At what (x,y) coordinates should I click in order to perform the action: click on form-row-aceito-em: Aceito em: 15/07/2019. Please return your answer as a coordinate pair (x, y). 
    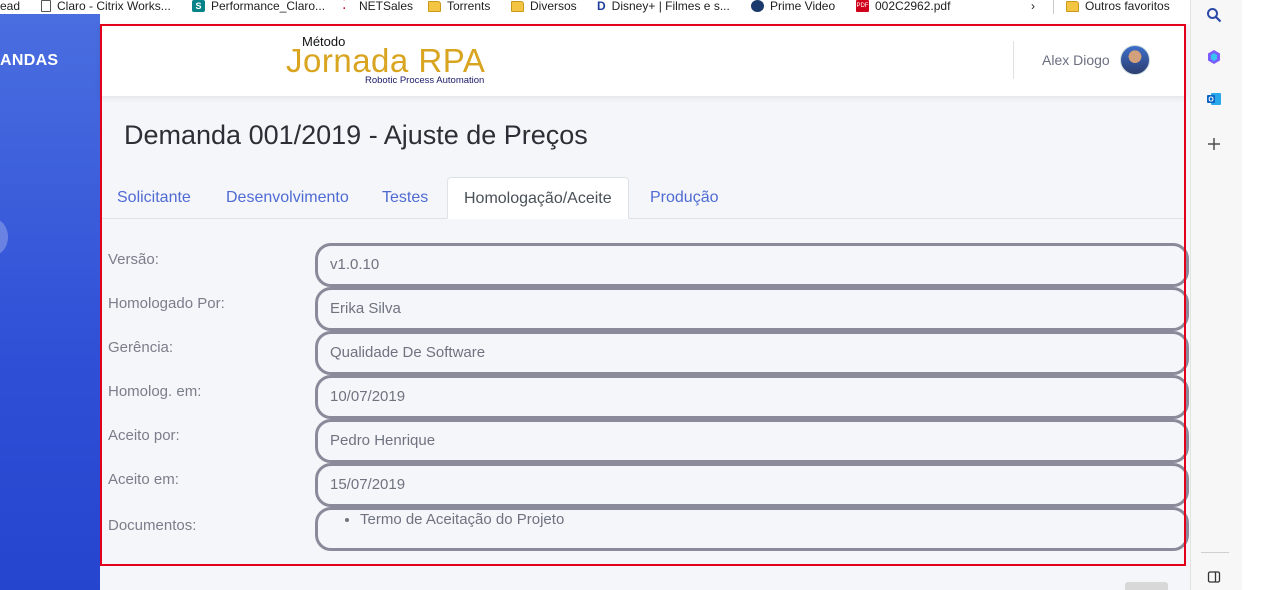
    Looking at the image, I should click on (645, 485).